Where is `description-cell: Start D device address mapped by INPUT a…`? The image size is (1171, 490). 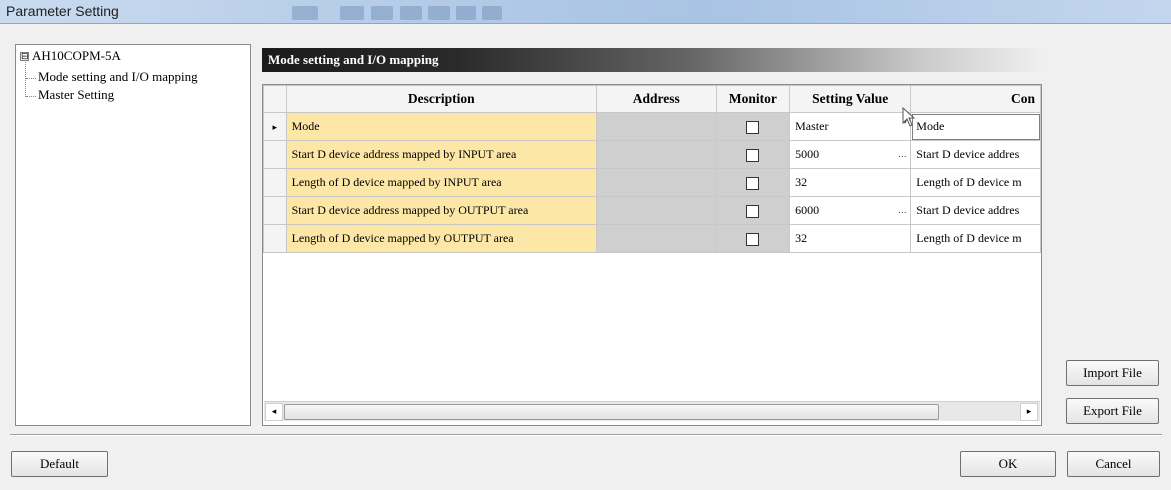 description-cell: Start D device address mapped by INPUT a… is located at coordinates (441, 154).